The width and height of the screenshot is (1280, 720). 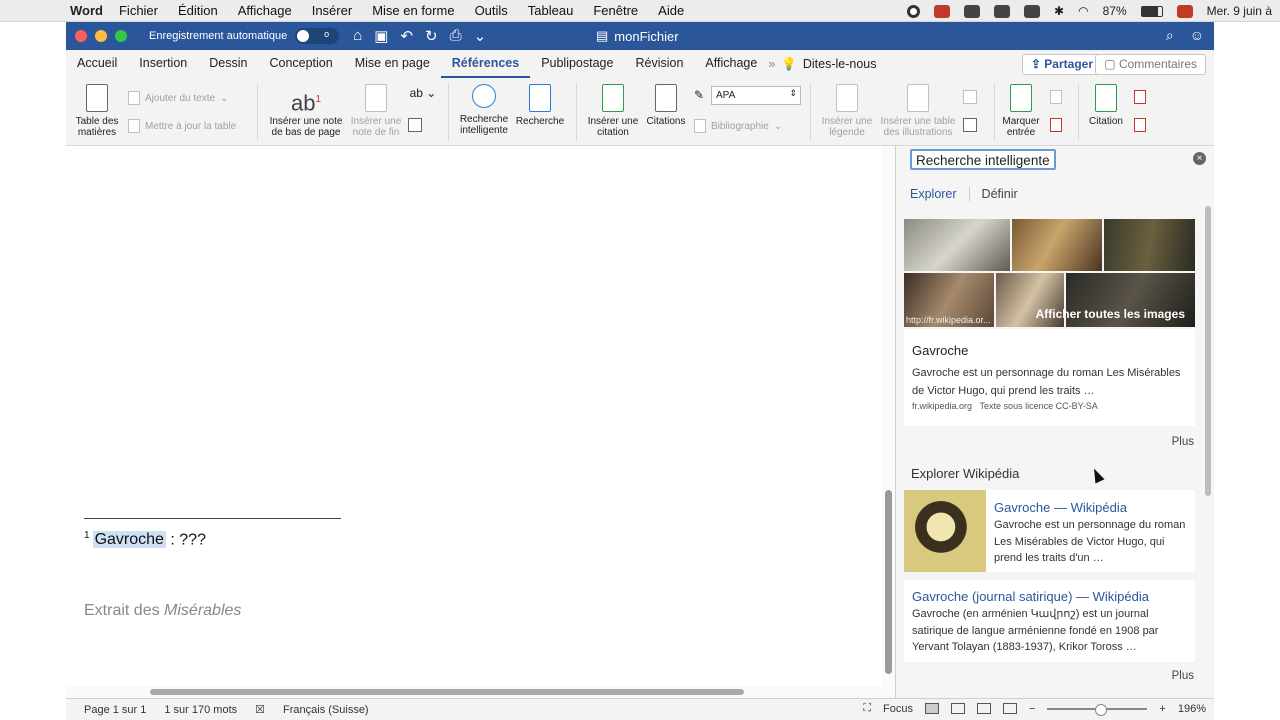 I want to click on print-layout-icon, so click(x=931, y=708).